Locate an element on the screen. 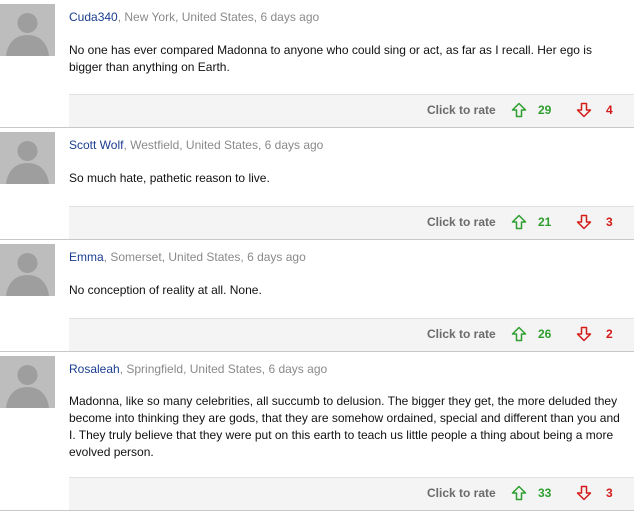 The image size is (634, 511). comment-text: No conception of reality at all. None. is located at coordinates (165, 290).